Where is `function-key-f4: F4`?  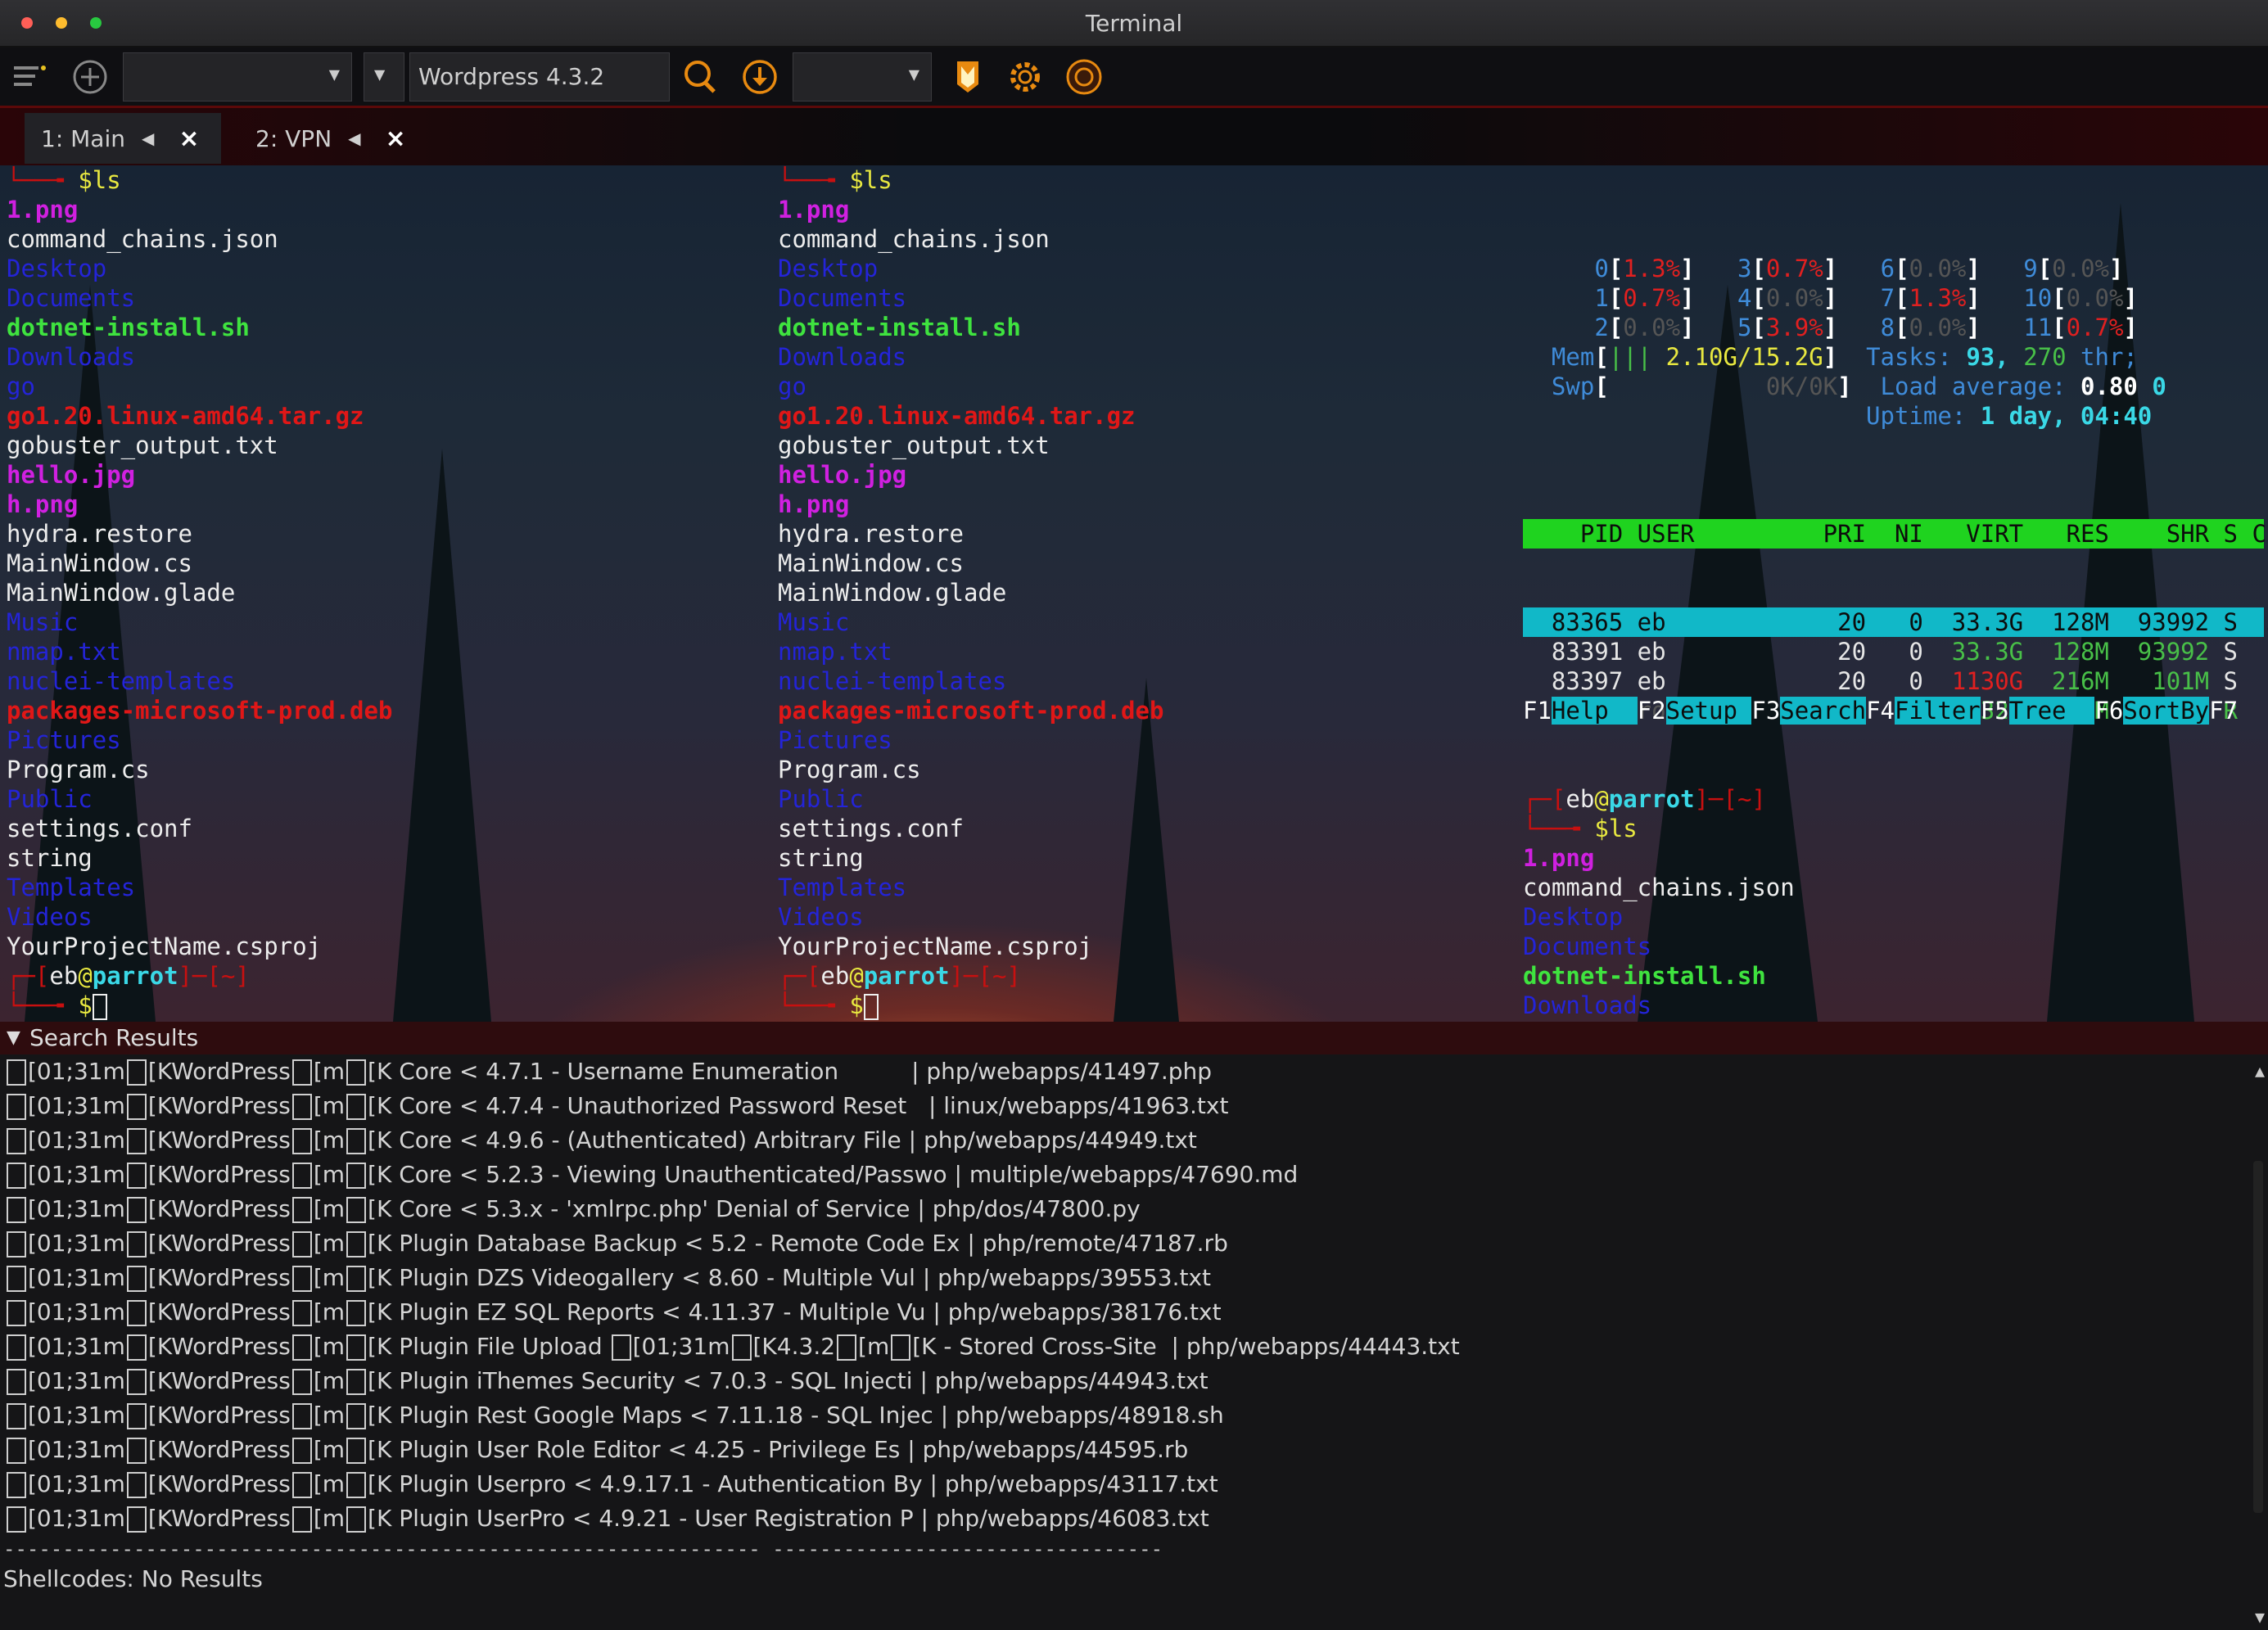
function-key-f4: F4 is located at coordinates (1880, 711).